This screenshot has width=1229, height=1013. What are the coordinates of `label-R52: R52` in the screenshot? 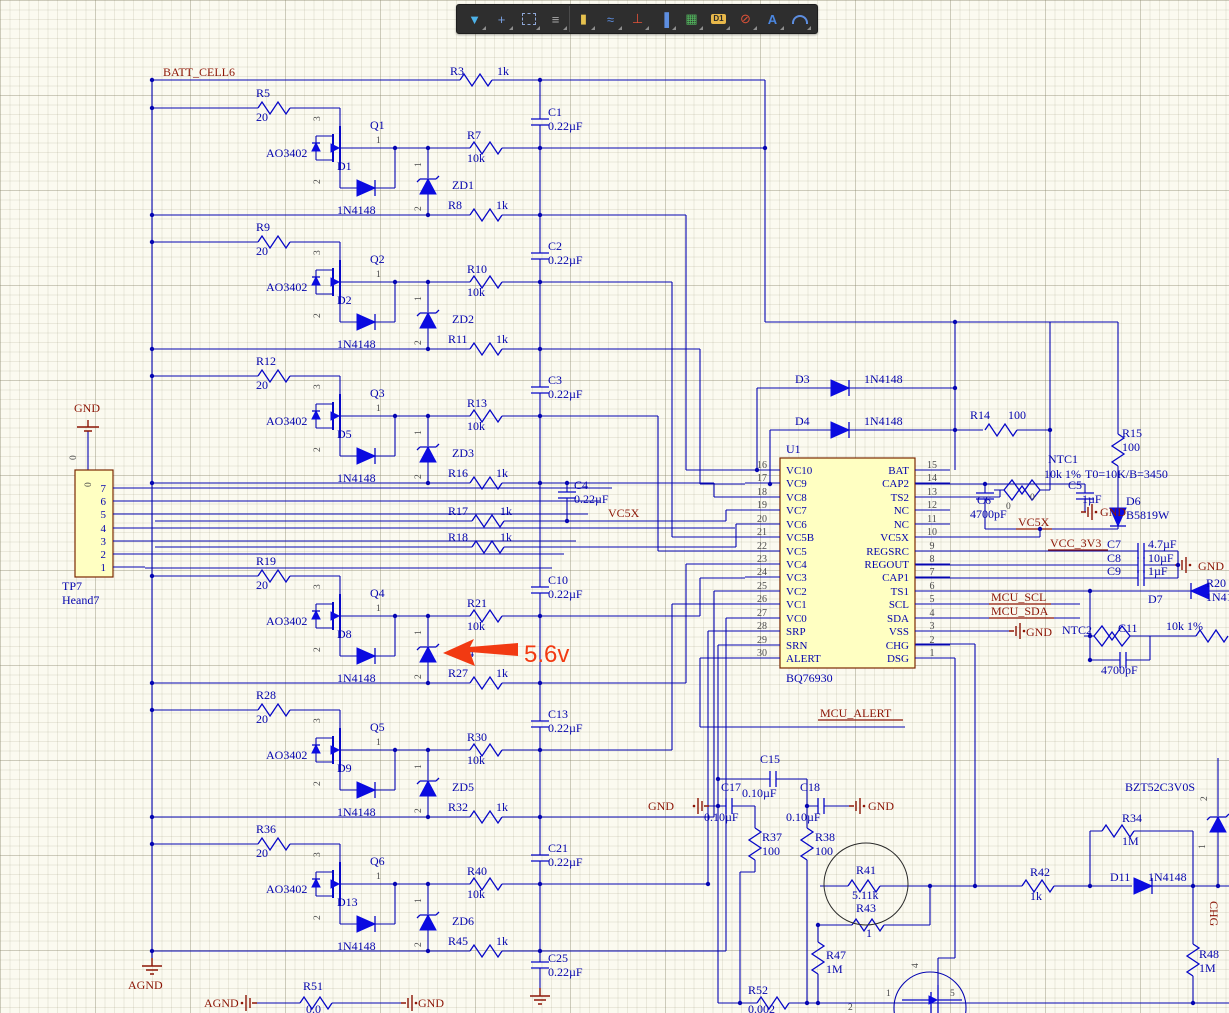 It's located at (758, 990).